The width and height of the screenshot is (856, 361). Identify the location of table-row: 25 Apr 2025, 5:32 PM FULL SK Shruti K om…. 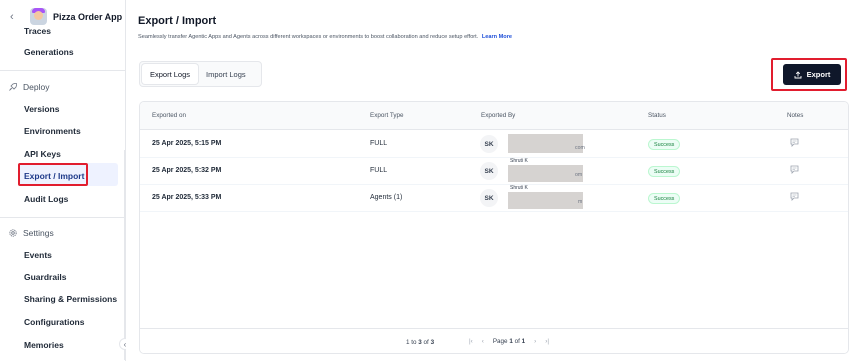
(494, 171).